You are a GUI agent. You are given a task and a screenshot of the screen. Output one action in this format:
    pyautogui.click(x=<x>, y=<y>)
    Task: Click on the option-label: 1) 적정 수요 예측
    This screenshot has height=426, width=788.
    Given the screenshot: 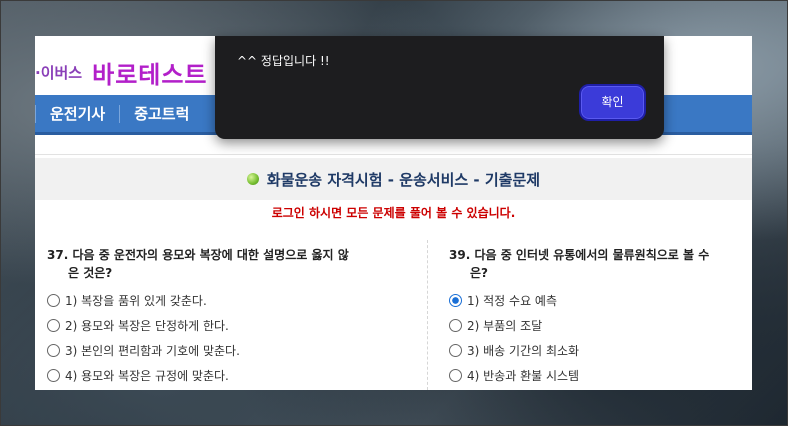 What is the action you would take?
    pyautogui.click(x=512, y=301)
    